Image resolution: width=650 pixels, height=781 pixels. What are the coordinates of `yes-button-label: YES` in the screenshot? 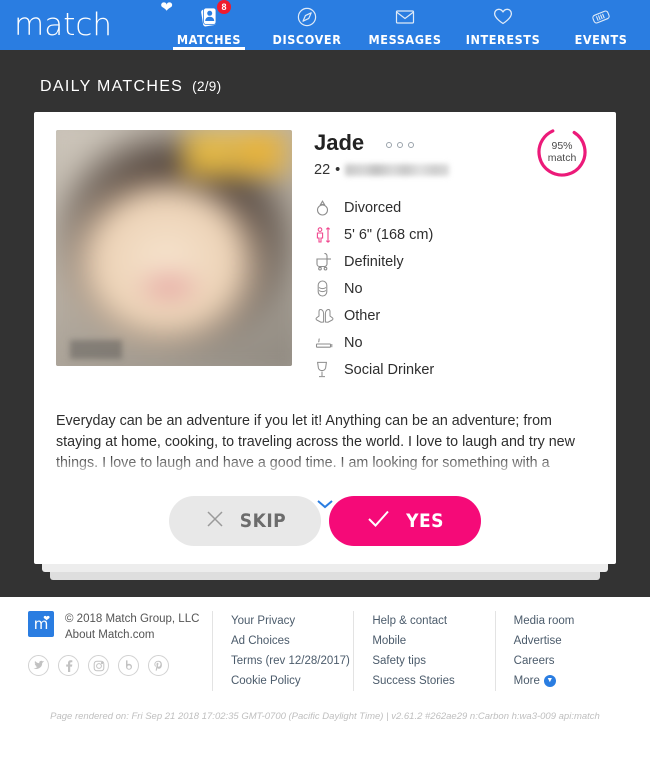 It's located at (425, 521).